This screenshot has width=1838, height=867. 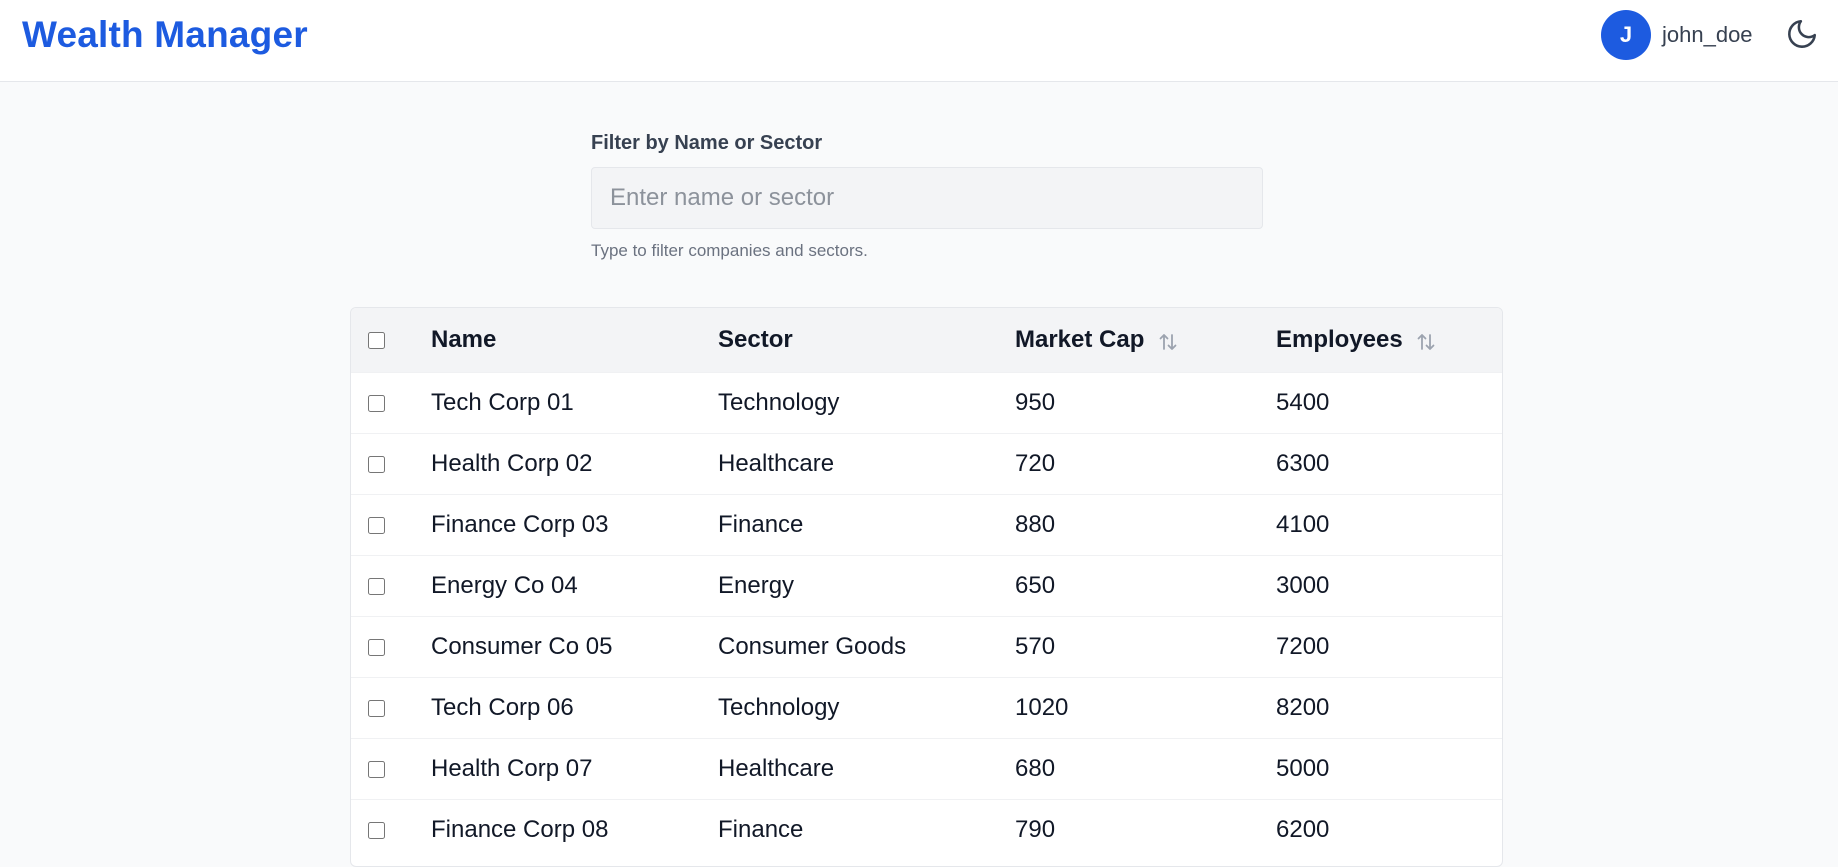 I want to click on cell-sector: Finance, so click(x=761, y=524).